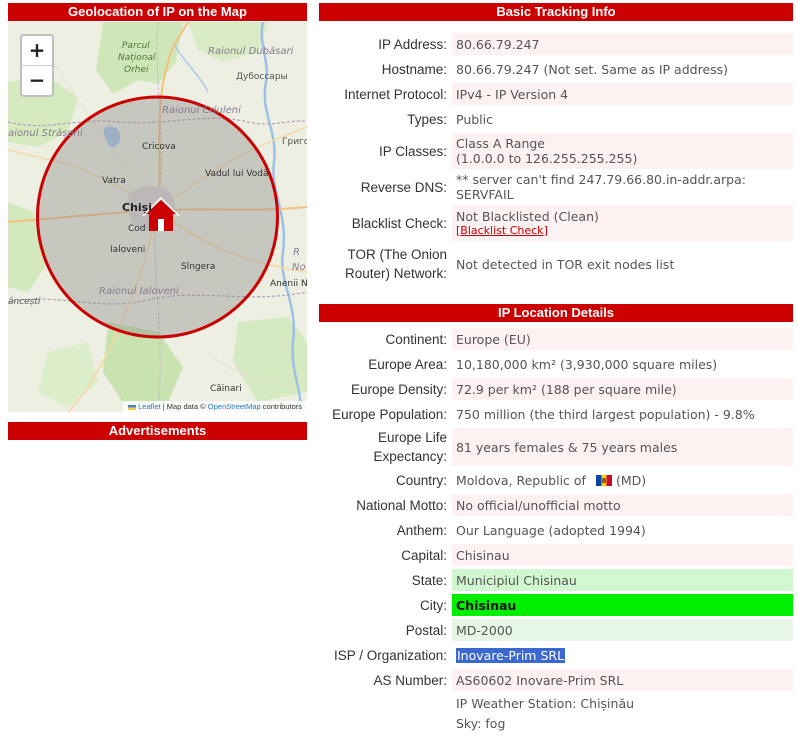  What do you see at coordinates (622, 580) in the screenshot?
I see `state-value: Municipiul Chisinau` at bounding box center [622, 580].